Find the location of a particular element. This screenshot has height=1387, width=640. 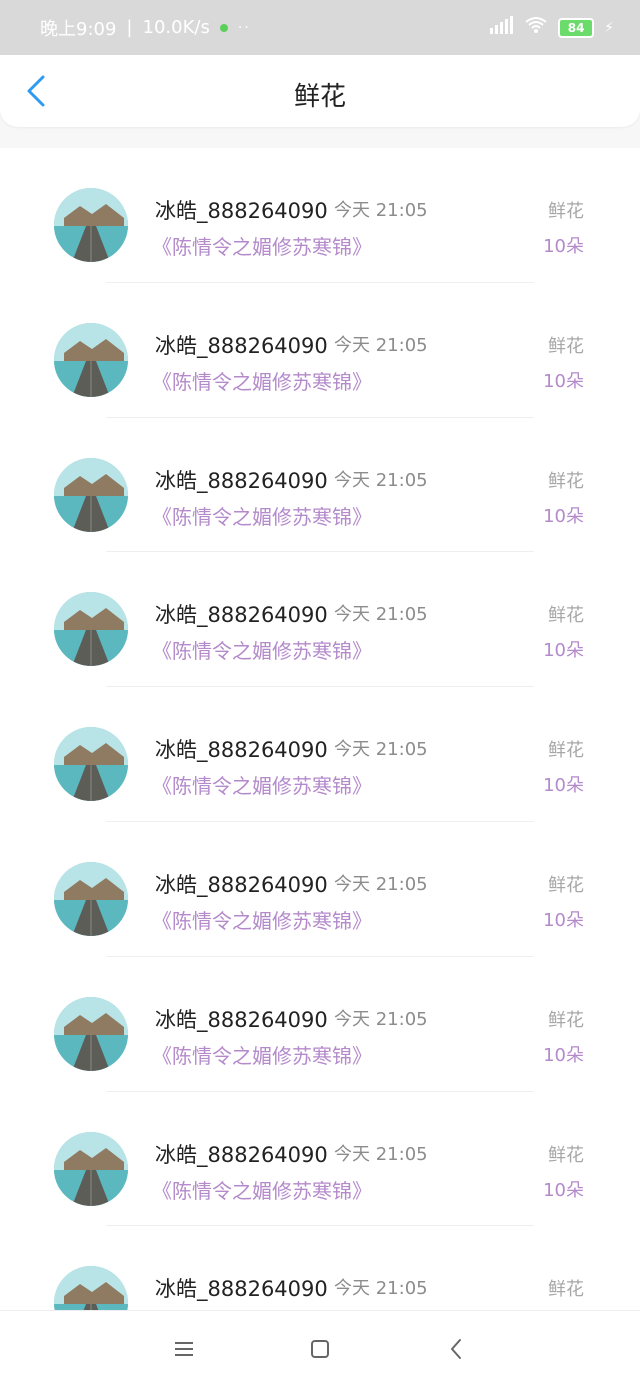

signal-icon is located at coordinates (501, 27).